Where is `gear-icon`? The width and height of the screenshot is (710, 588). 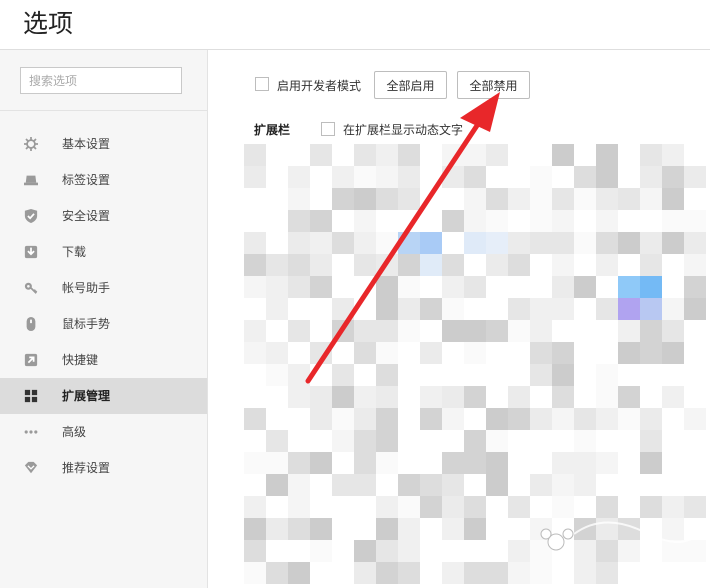 gear-icon is located at coordinates (31, 144).